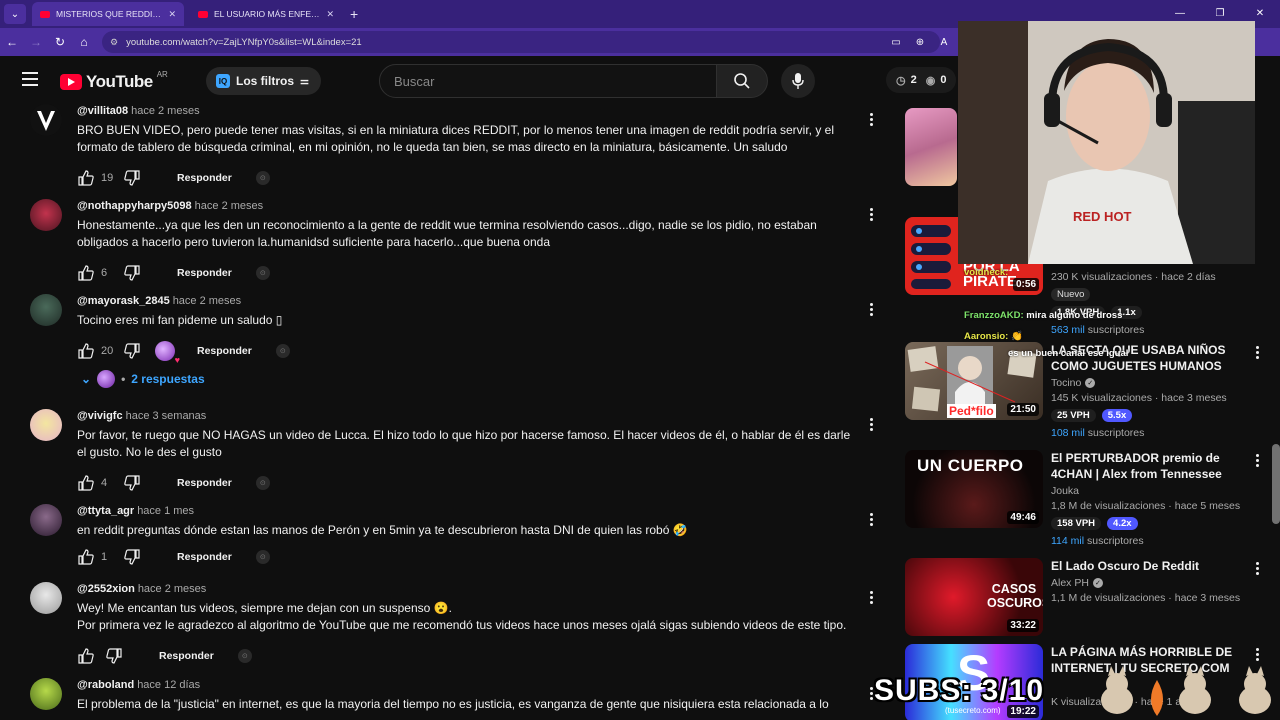 The width and height of the screenshot is (1280, 720). Describe the element at coordinates (36, 42) in the screenshot. I see `forward-icon: →` at that location.